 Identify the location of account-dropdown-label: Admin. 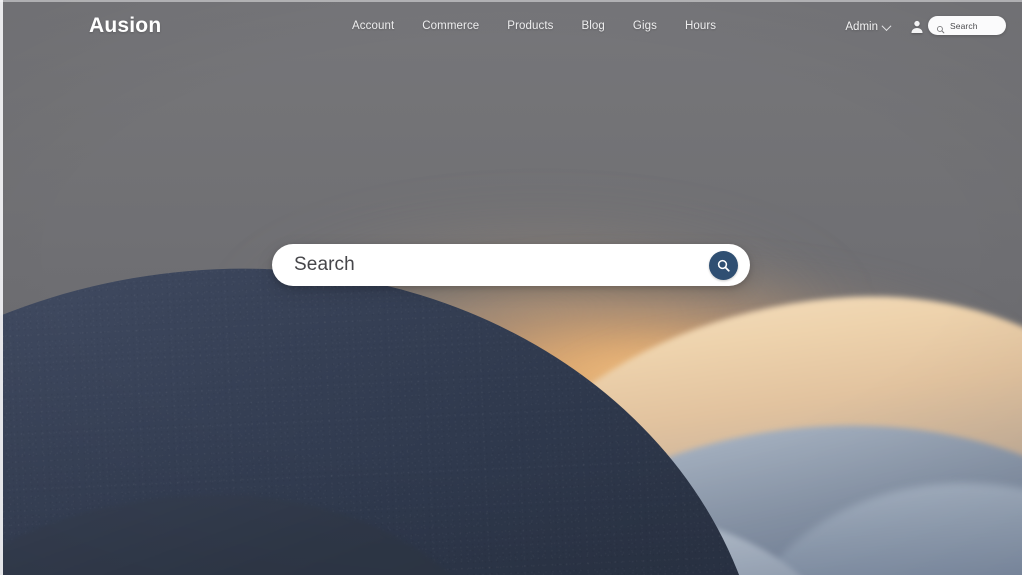
(861, 27).